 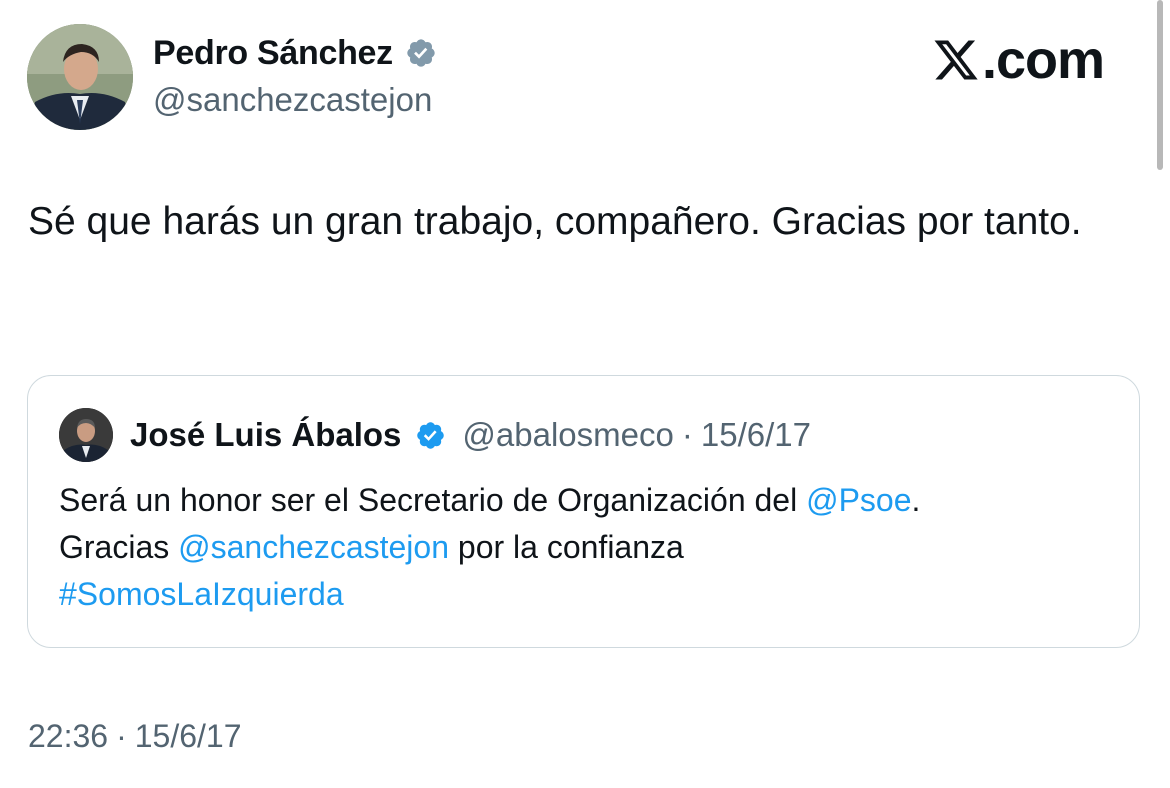 What do you see at coordinates (858, 500) in the screenshot?
I see `mention-link-psoe: @Psoe` at bounding box center [858, 500].